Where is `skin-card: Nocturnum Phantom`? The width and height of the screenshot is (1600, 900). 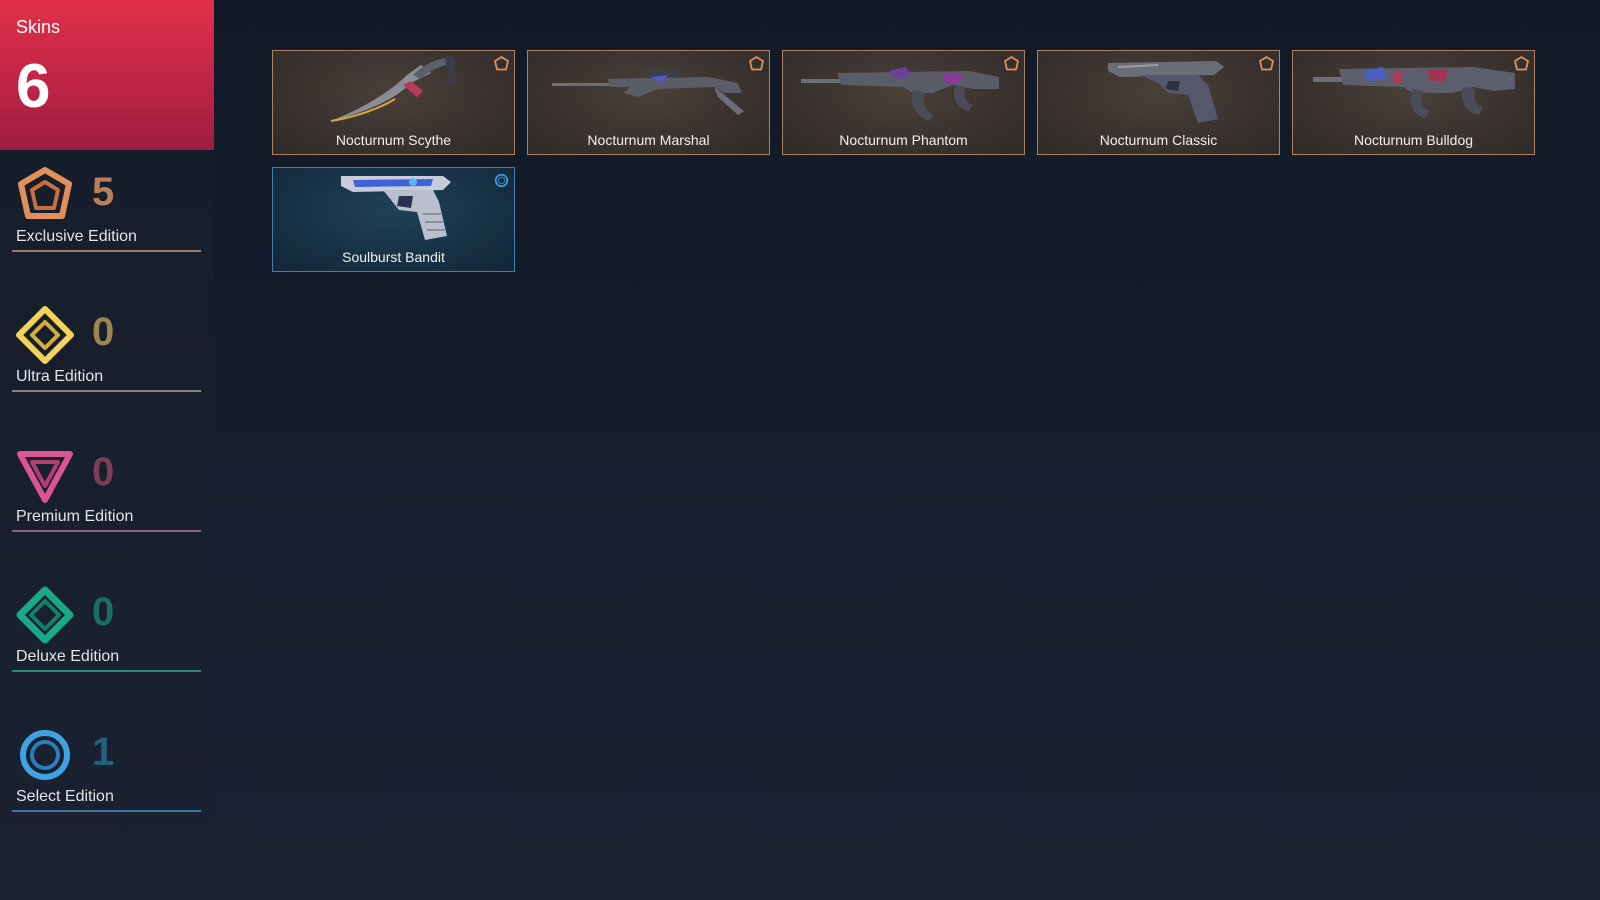 skin-card: Nocturnum Phantom is located at coordinates (903, 102).